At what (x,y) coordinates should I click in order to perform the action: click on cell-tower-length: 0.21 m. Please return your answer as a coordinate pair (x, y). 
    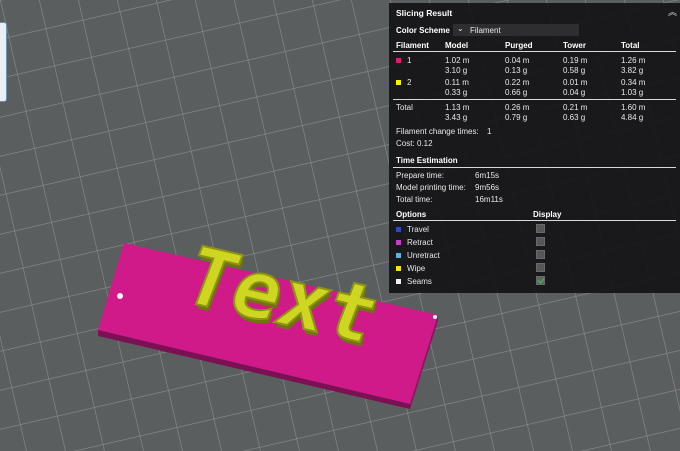
    Looking at the image, I should click on (575, 107).